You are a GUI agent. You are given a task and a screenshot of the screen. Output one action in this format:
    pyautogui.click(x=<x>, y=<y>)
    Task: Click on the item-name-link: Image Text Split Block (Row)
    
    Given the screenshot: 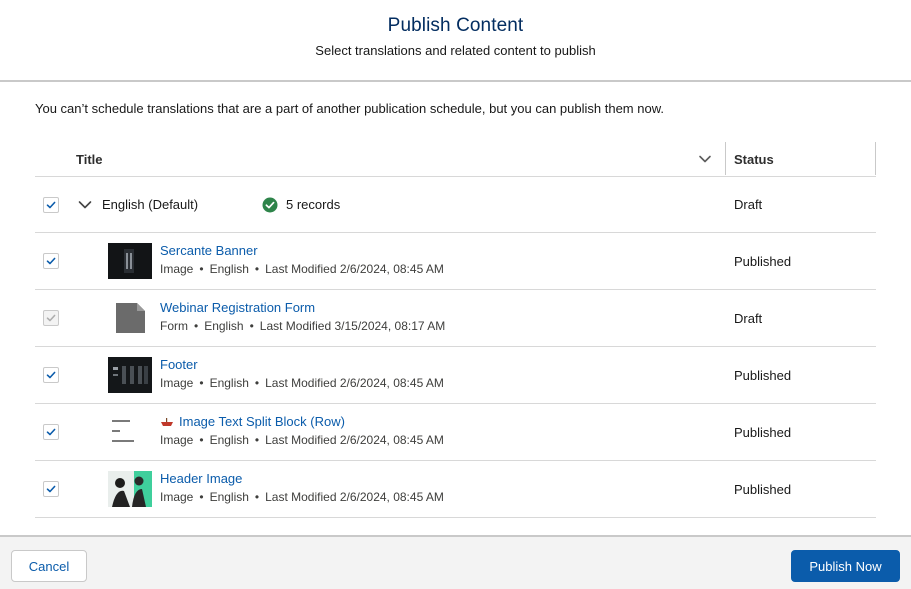 What is the action you would take?
    pyautogui.click(x=252, y=421)
    